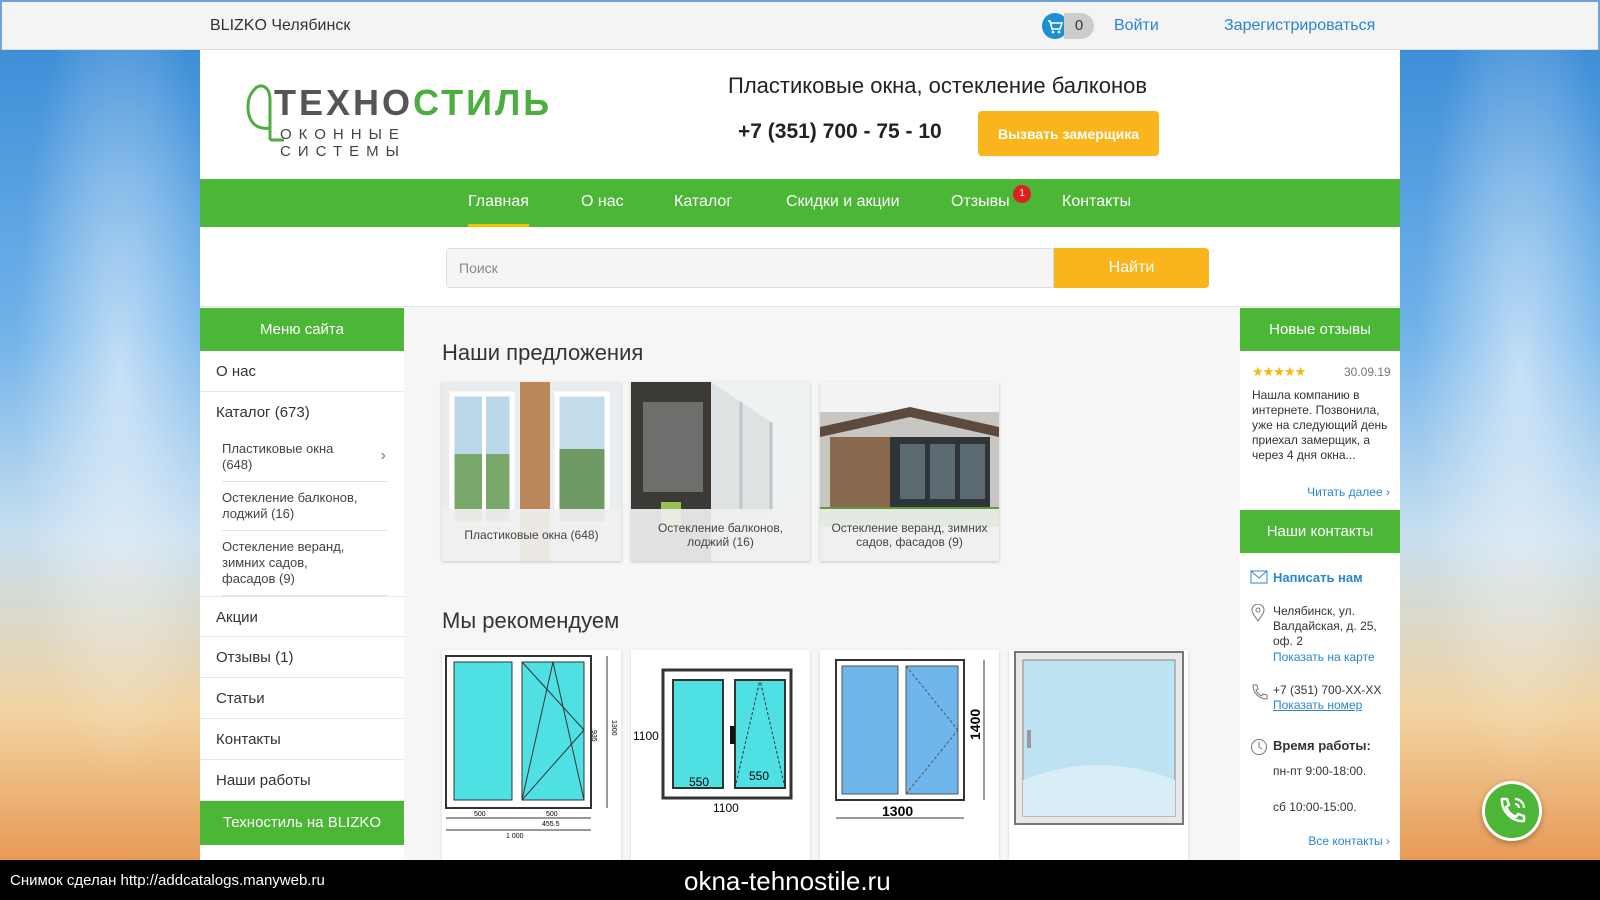 Image resolution: width=1600 pixels, height=900 pixels. I want to click on hours-weekdays: пн-пт 9:00-18:00., so click(1320, 771).